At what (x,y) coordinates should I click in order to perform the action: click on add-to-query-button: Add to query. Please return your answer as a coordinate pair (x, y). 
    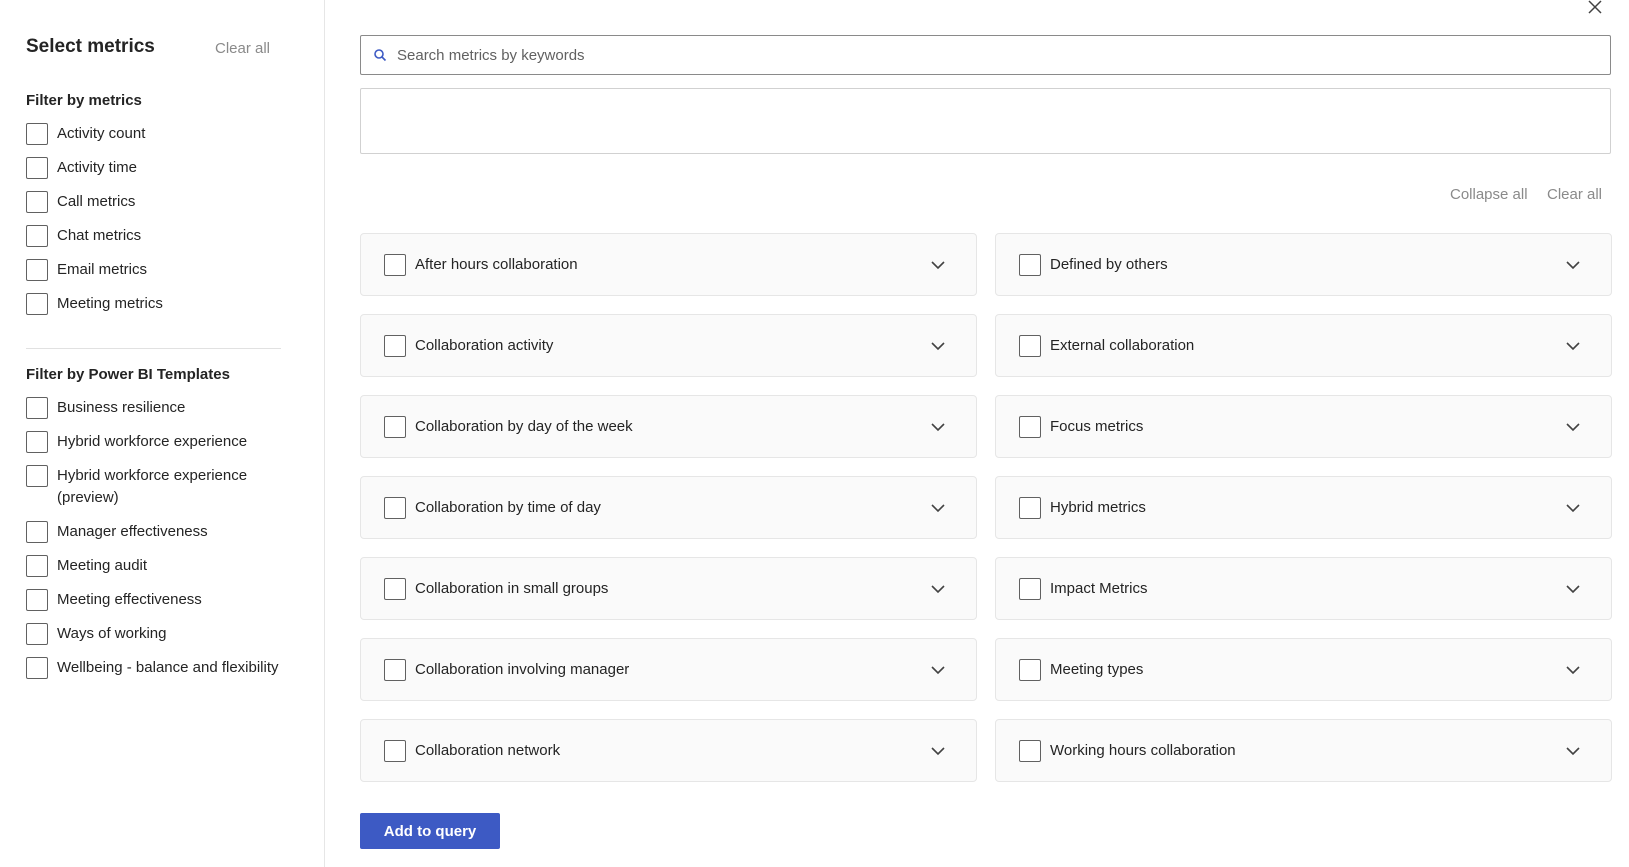
    Looking at the image, I should click on (430, 831).